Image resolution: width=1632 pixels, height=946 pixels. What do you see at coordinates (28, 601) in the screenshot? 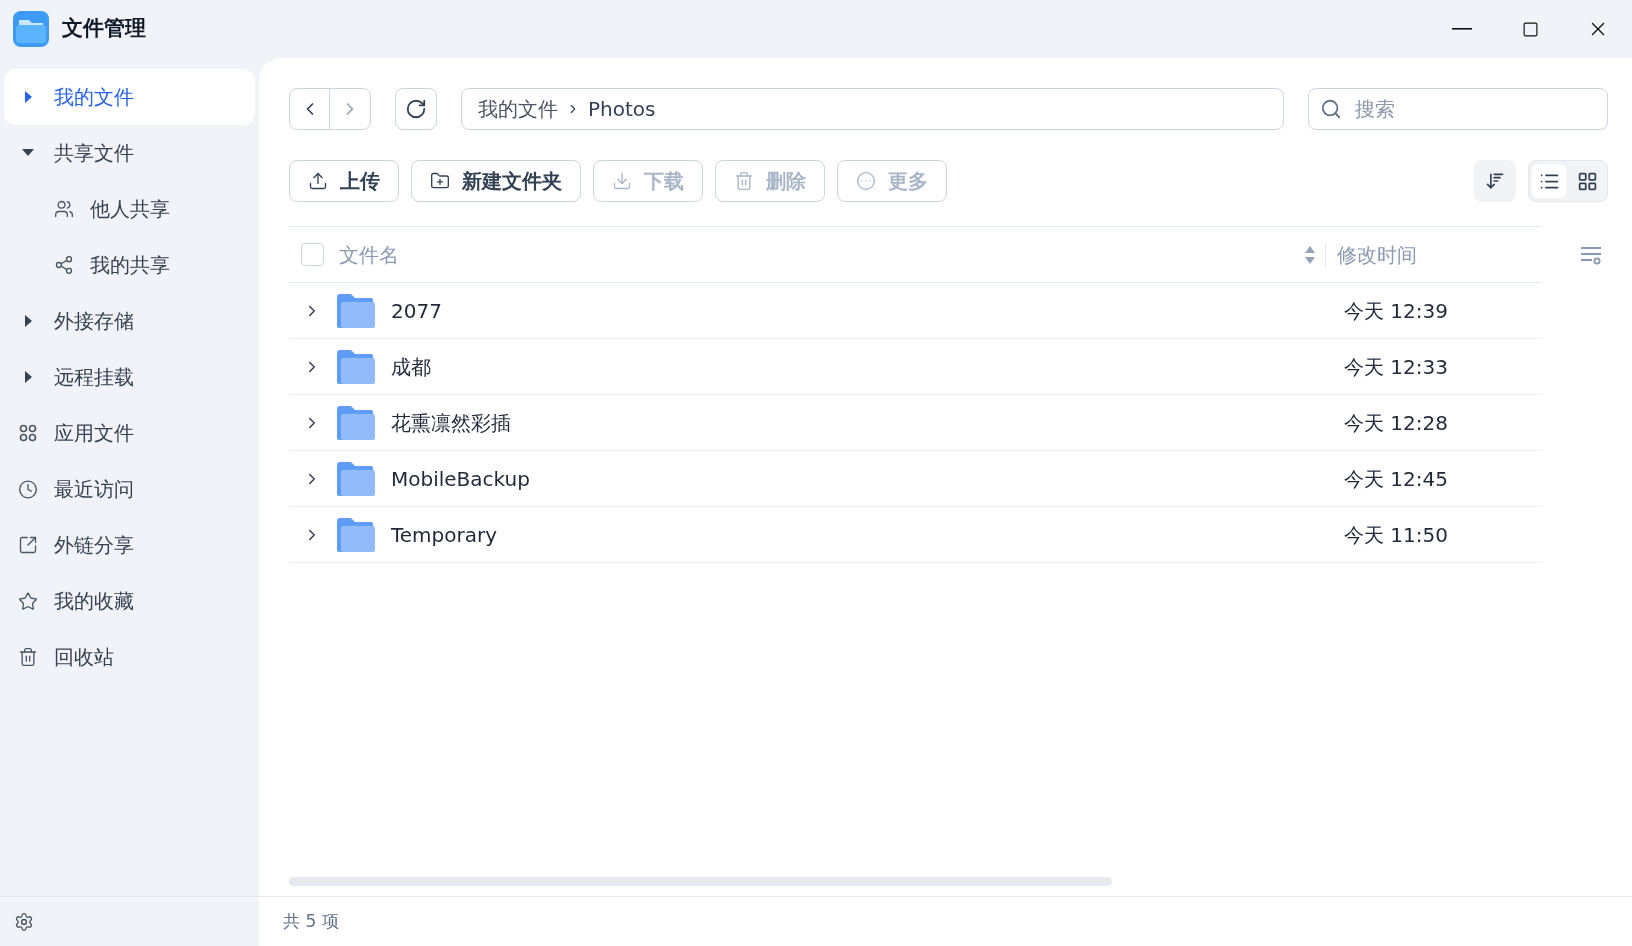
I see `star-icon` at bounding box center [28, 601].